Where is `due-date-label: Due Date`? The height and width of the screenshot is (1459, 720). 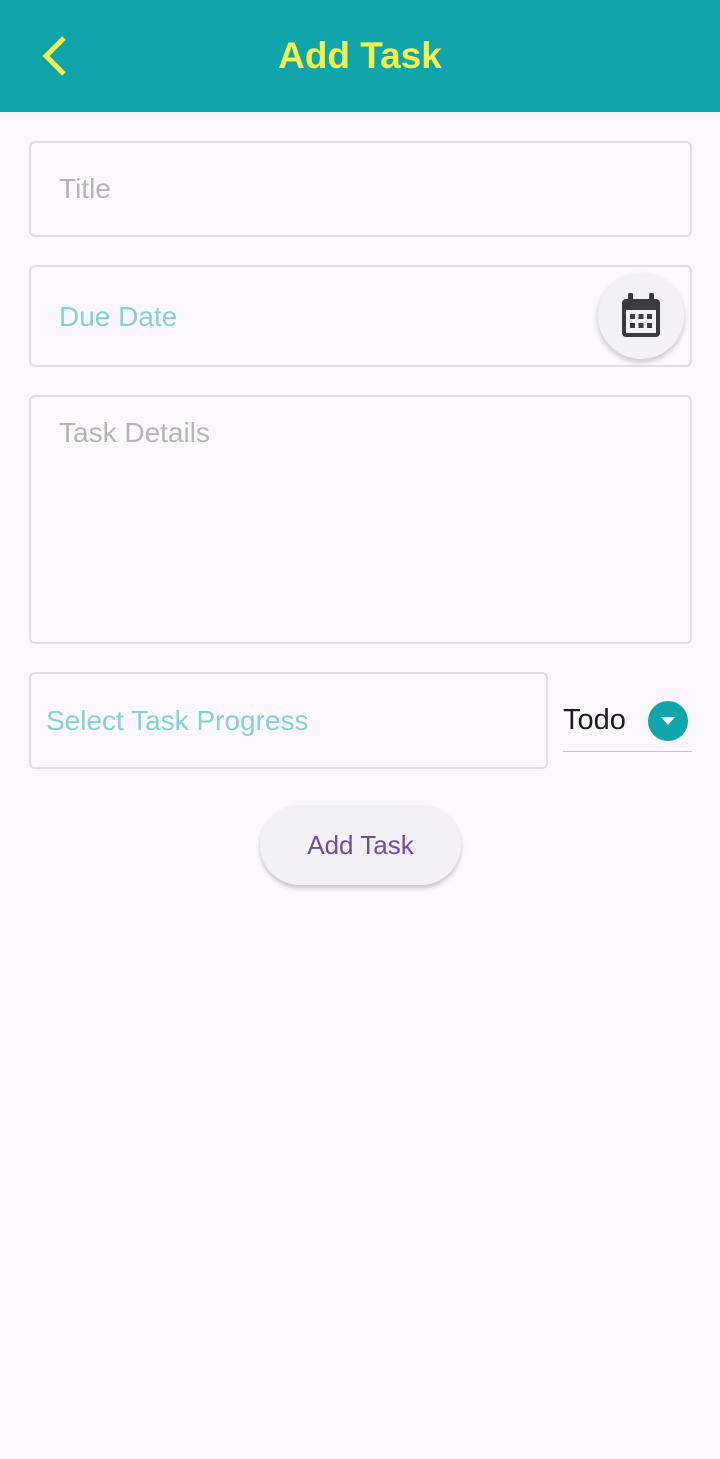
due-date-label: Due Date is located at coordinates (118, 316).